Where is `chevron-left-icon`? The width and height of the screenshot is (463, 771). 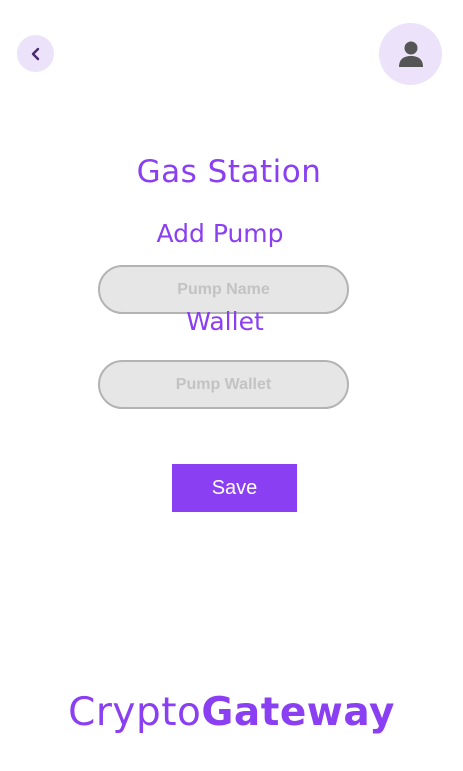 chevron-left-icon is located at coordinates (35, 53).